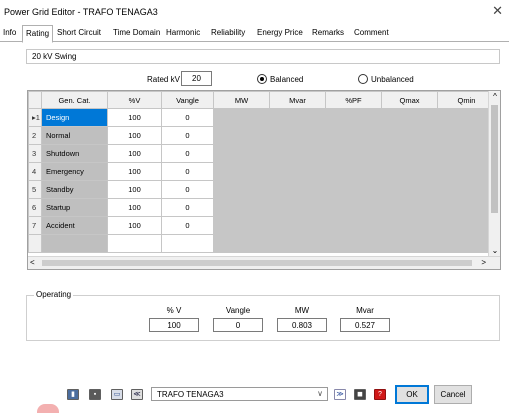  What do you see at coordinates (38, 34) in the screenshot?
I see `tab-rating: Rating` at bounding box center [38, 34].